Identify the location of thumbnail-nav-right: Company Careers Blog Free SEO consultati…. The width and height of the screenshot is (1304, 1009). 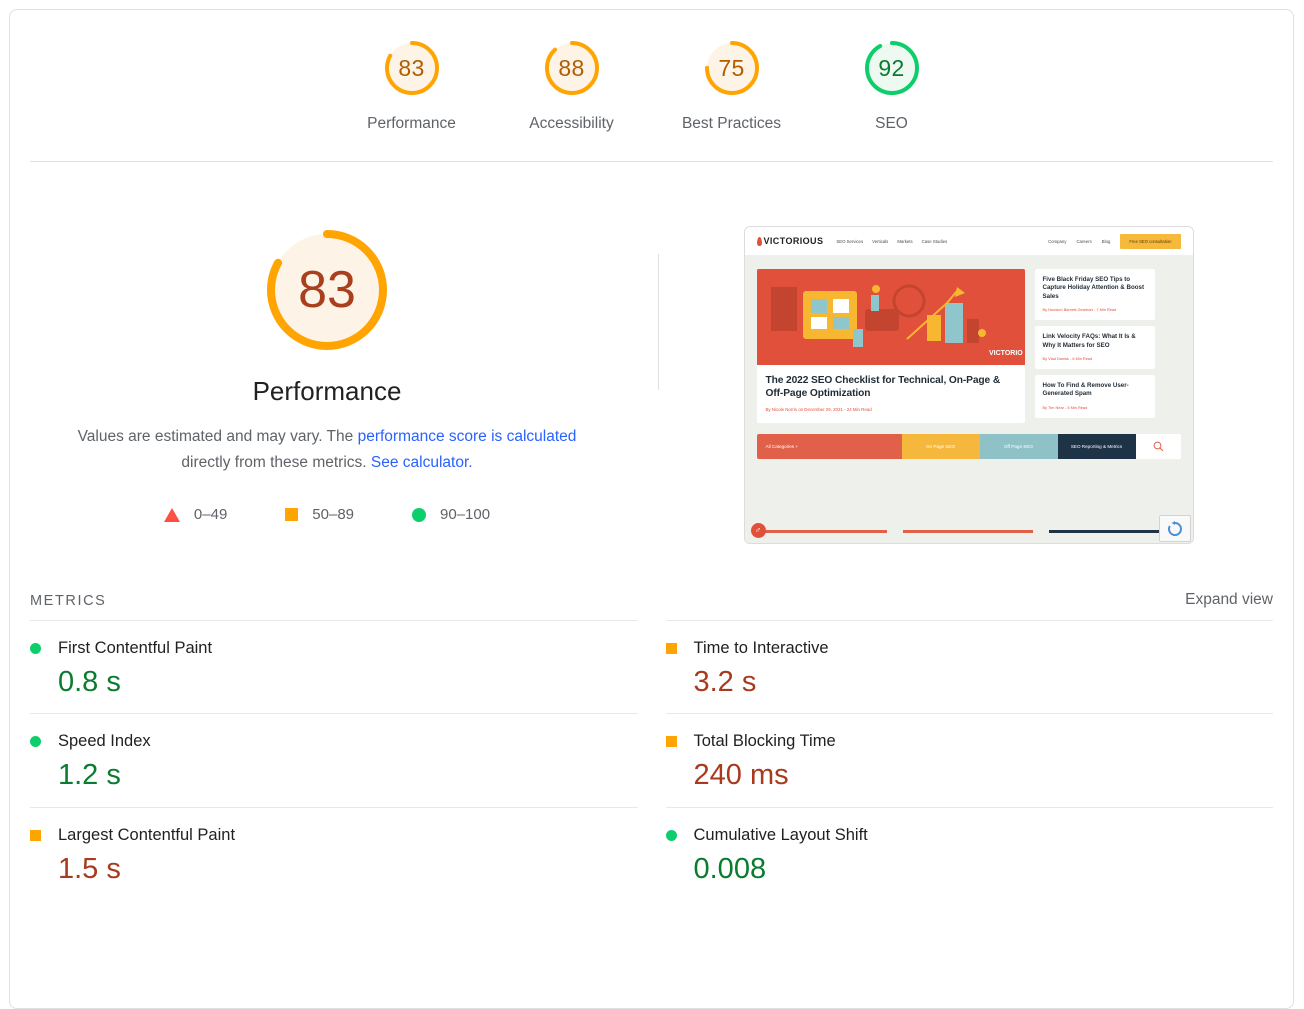
(1114, 241).